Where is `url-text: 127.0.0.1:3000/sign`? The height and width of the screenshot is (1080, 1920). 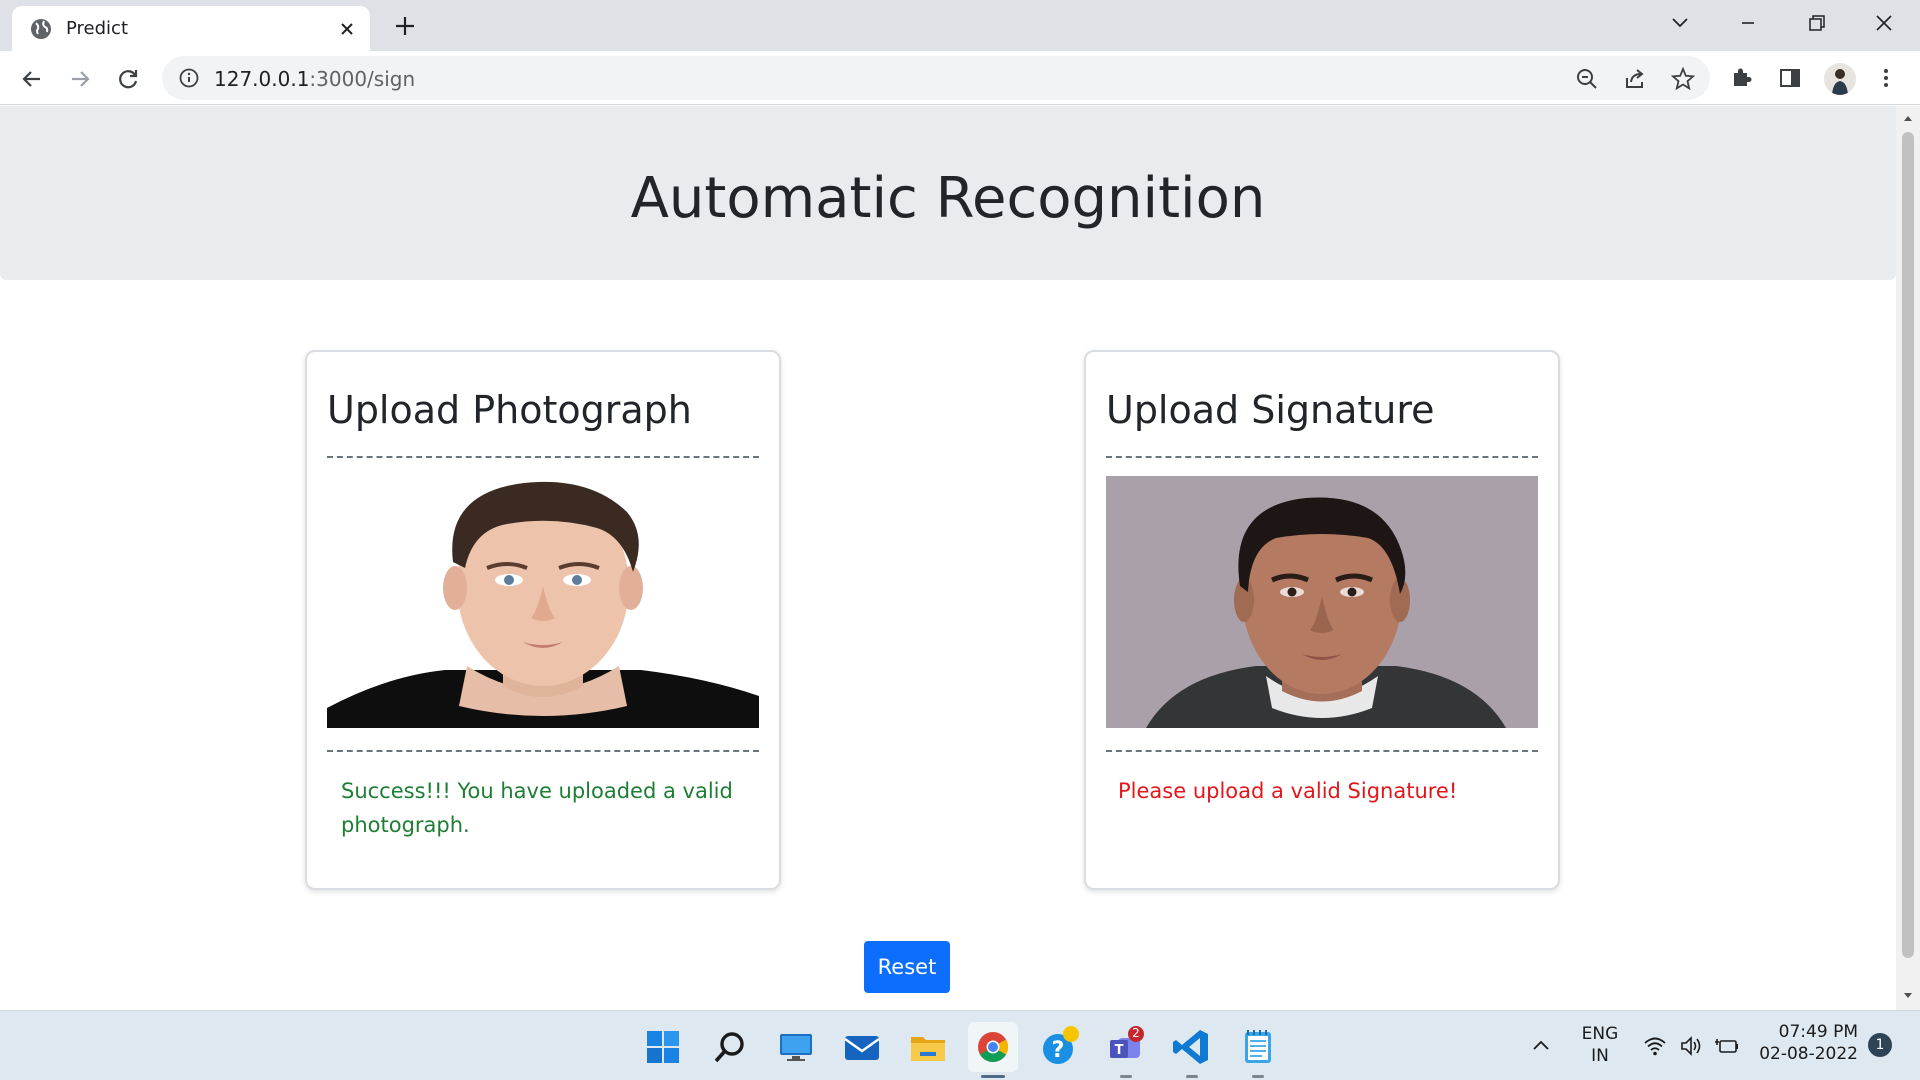
url-text: 127.0.0.1:3000/sign is located at coordinates (314, 79).